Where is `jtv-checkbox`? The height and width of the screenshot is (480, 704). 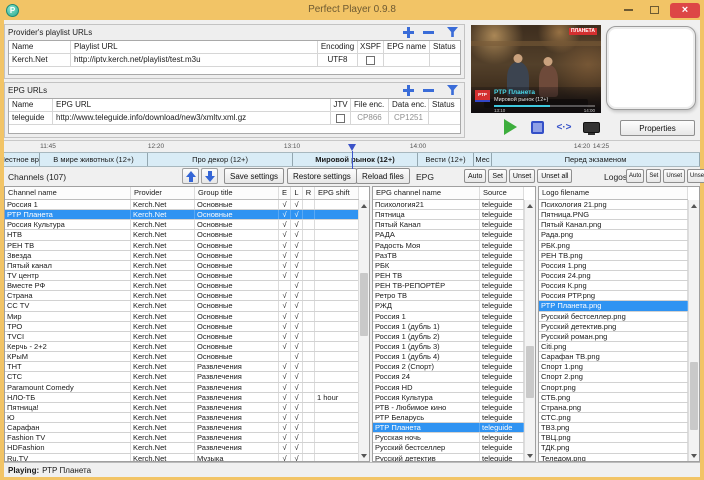
jtv-checkbox is located at coordinates (340, 118).